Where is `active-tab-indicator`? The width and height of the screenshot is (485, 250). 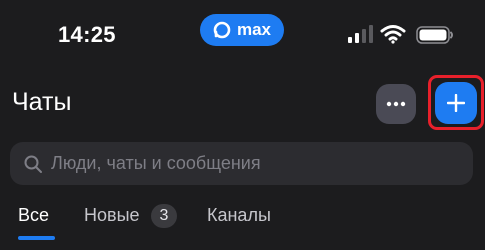 active-tab-indicator is located at coordinates (36, 238).